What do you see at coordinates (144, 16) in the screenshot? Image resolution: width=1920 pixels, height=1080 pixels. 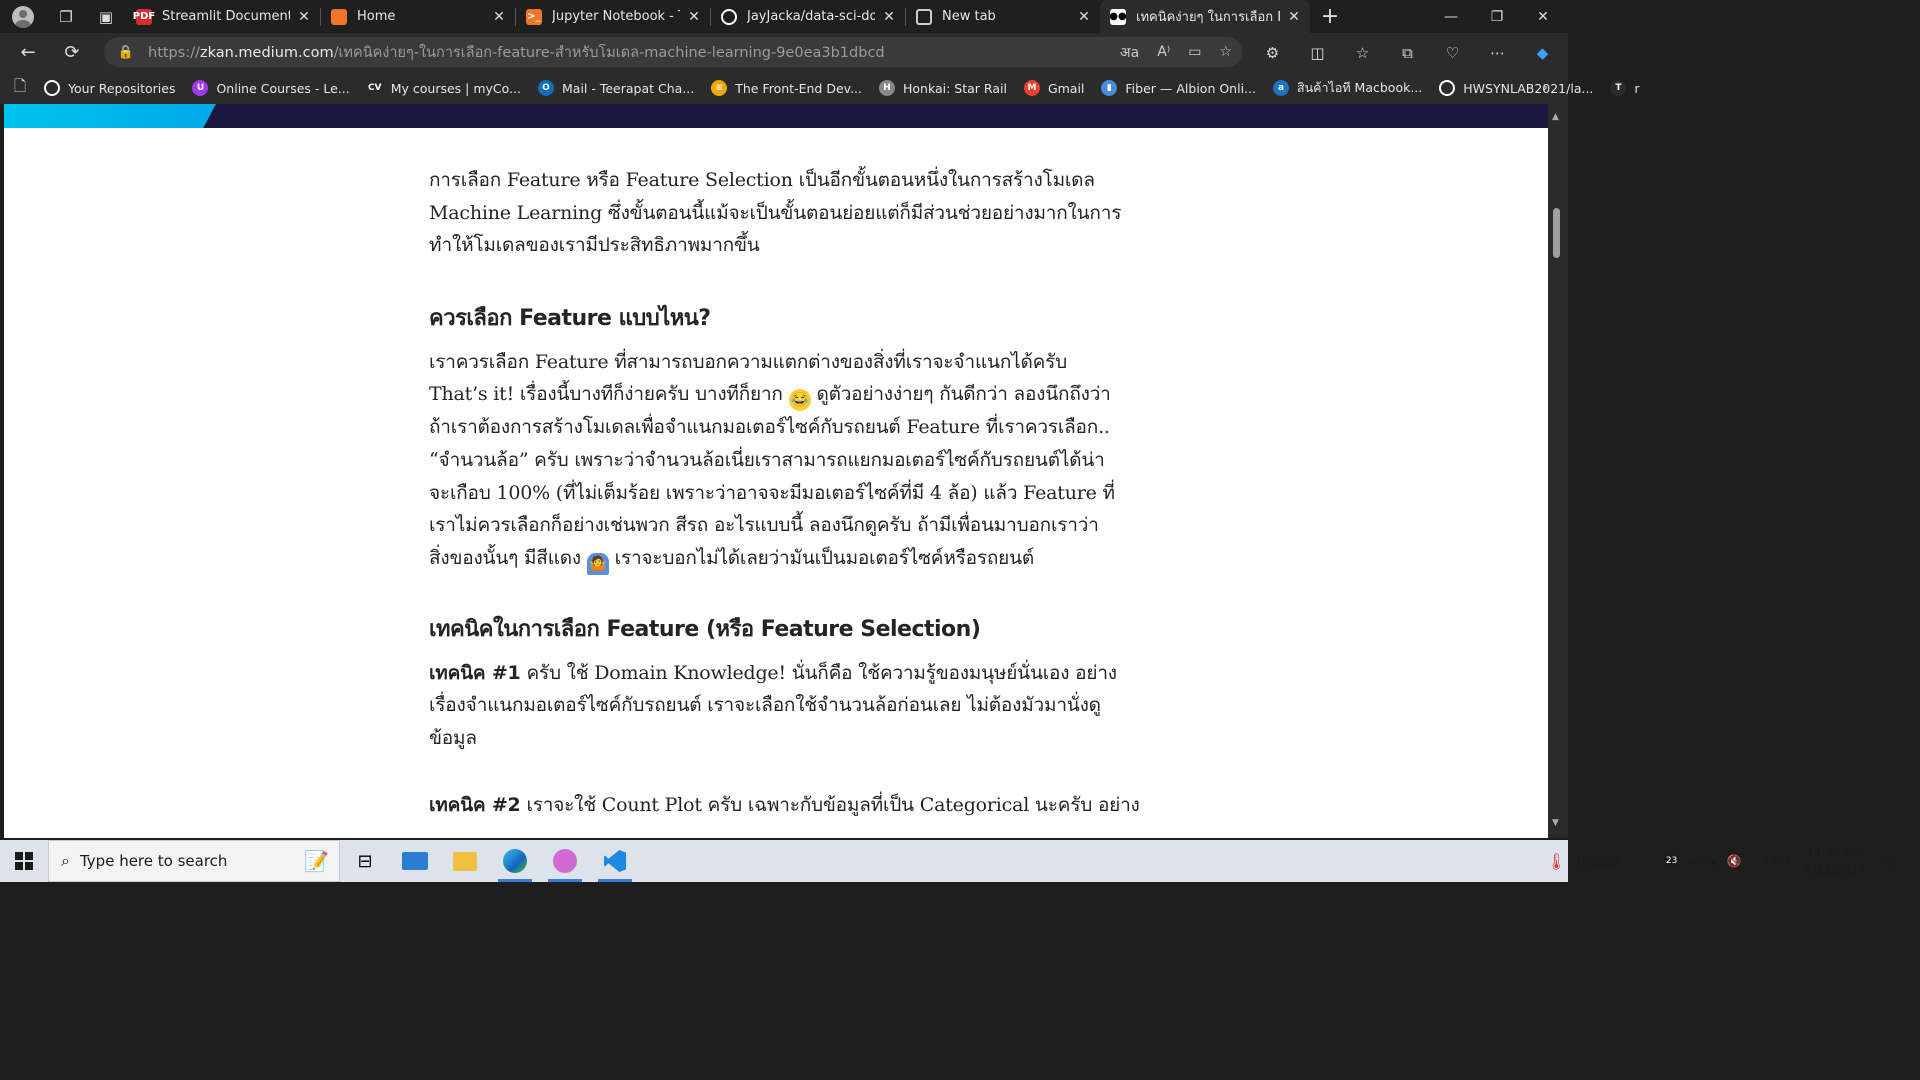 I see `pdf-icon: PDF` at bounding box center [144, 16].